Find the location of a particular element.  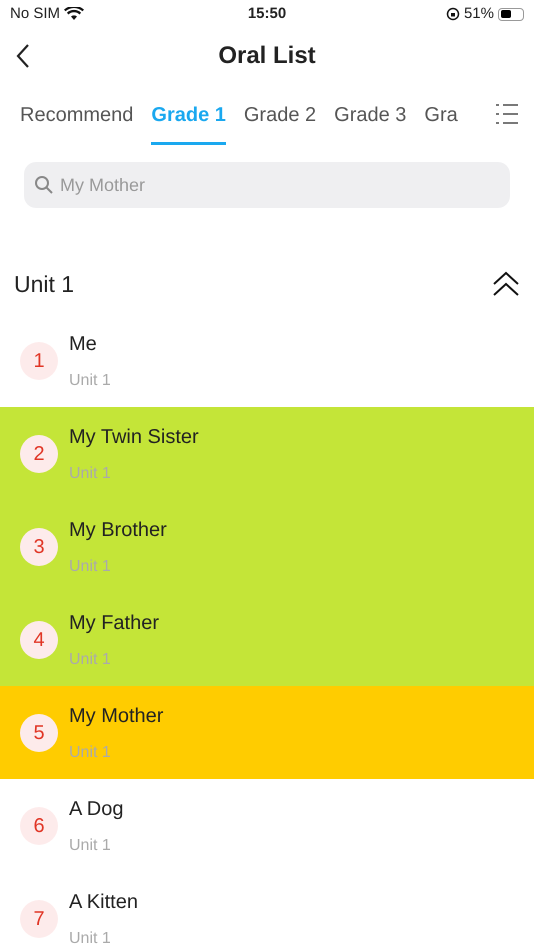

lesson-title: My Mother is located at coordinates (116, 716).